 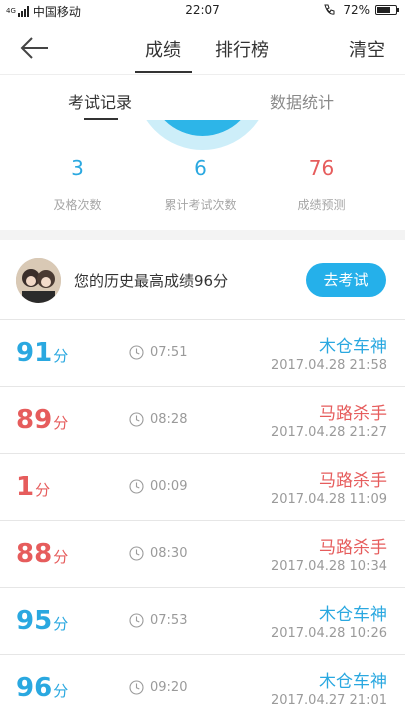 I want to click on status-bar: 4G 中国移动 22:07 72%, so click(x=202, y=11).